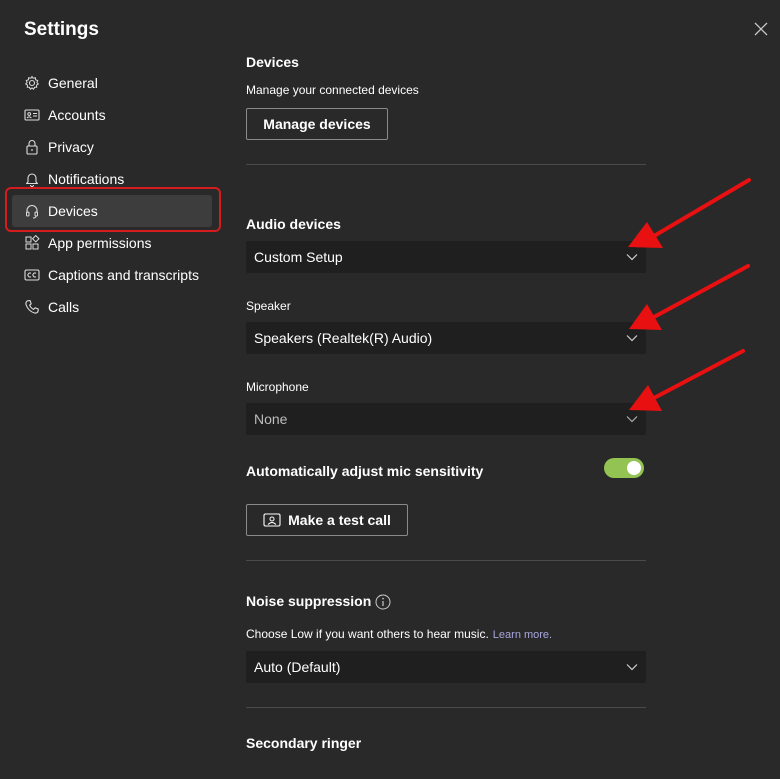  I want to click on sidebar-item-devices: Devices, so click(112, 211).